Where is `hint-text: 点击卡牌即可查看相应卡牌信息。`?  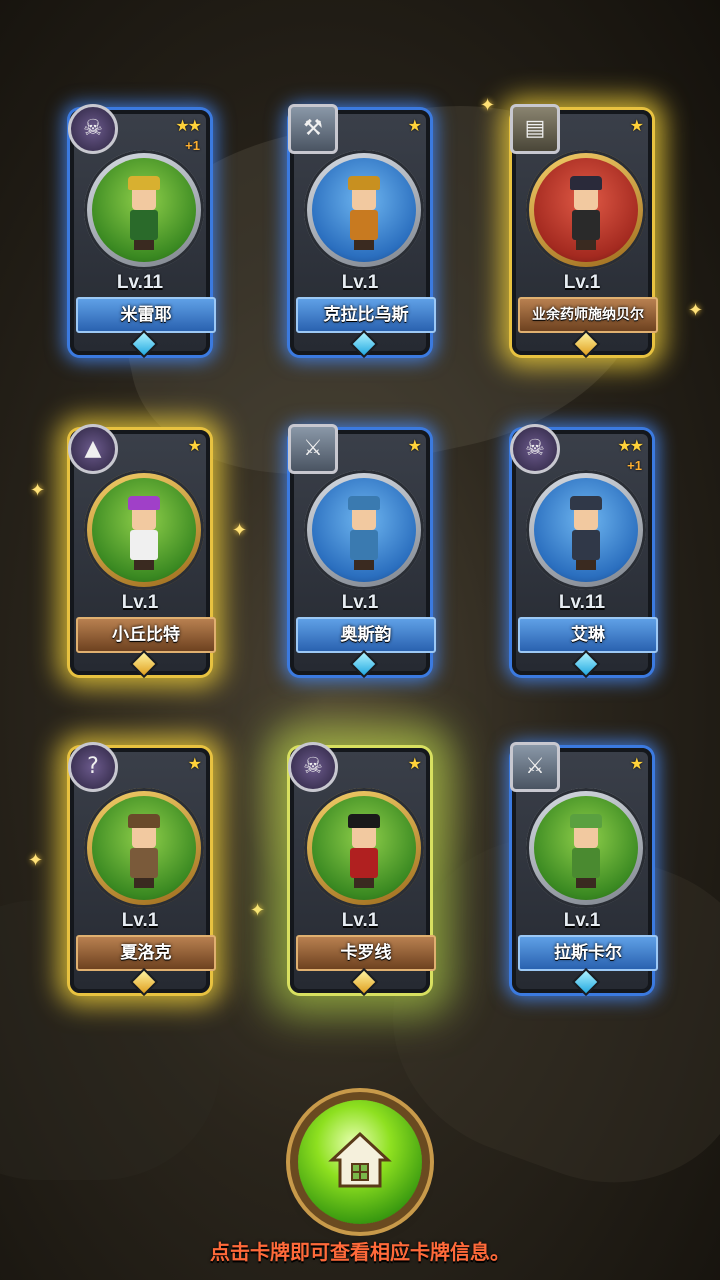
hint-text: 点击卡牌即可查看相应卡牌信息。 is located at coordinates (360, 1252).